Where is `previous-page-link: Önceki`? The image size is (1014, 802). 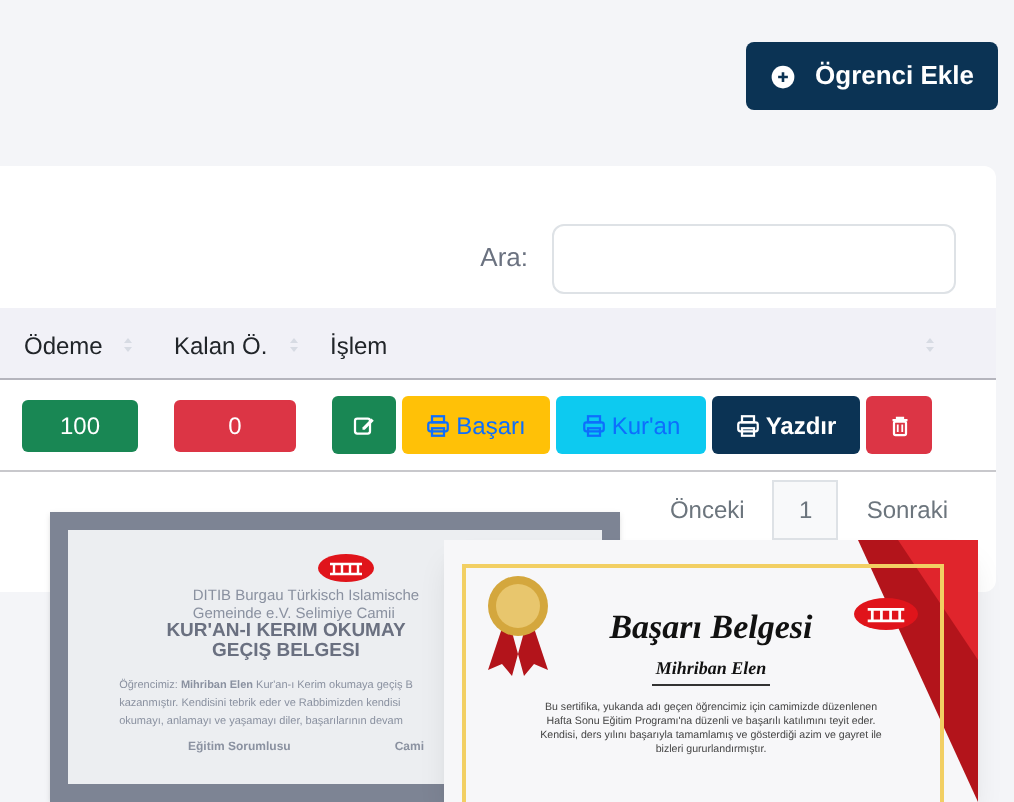
previous-page-link: Önceki is located at coordinates (707, 510).